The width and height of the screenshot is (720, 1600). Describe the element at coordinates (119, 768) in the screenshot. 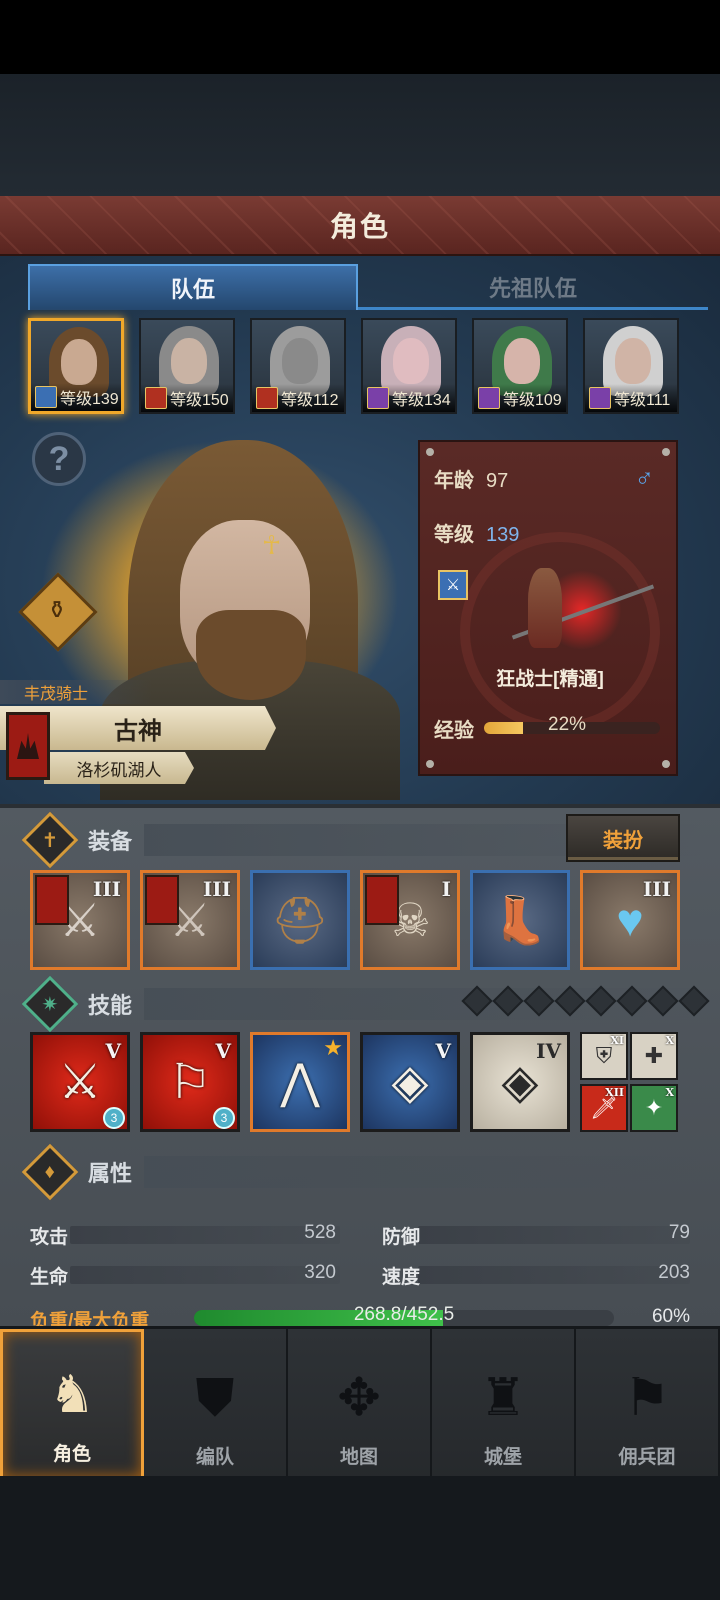

I see `hero-region: 洛杉矶湖人` at that location.